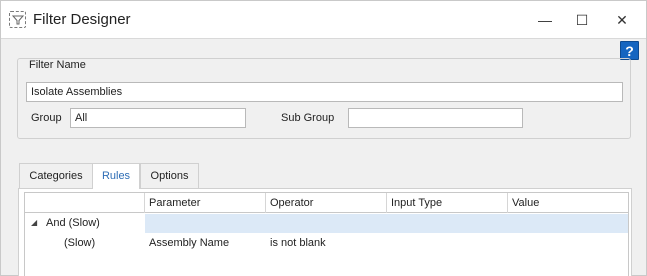  What do you see at coordinates (17, 19) in the screenshot?
I see `filter-icon` at bounding box center [17, 19].